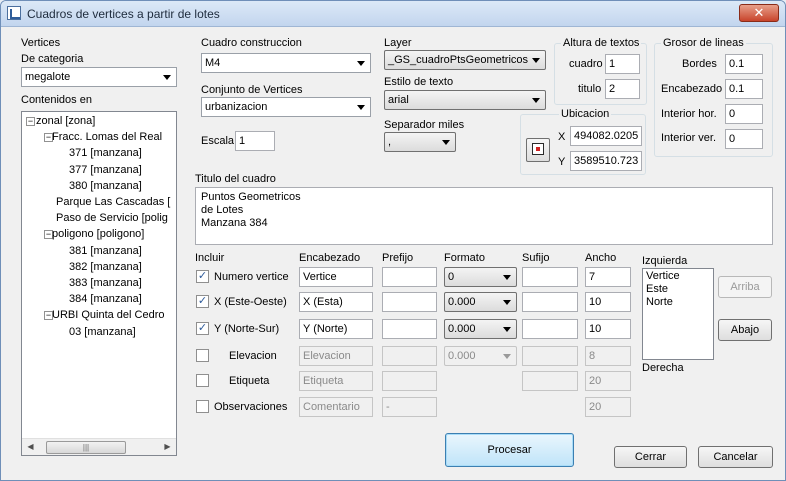 This screenshot has height=481, width=786. I want to click on formato-select: 0, so click(480, 277).